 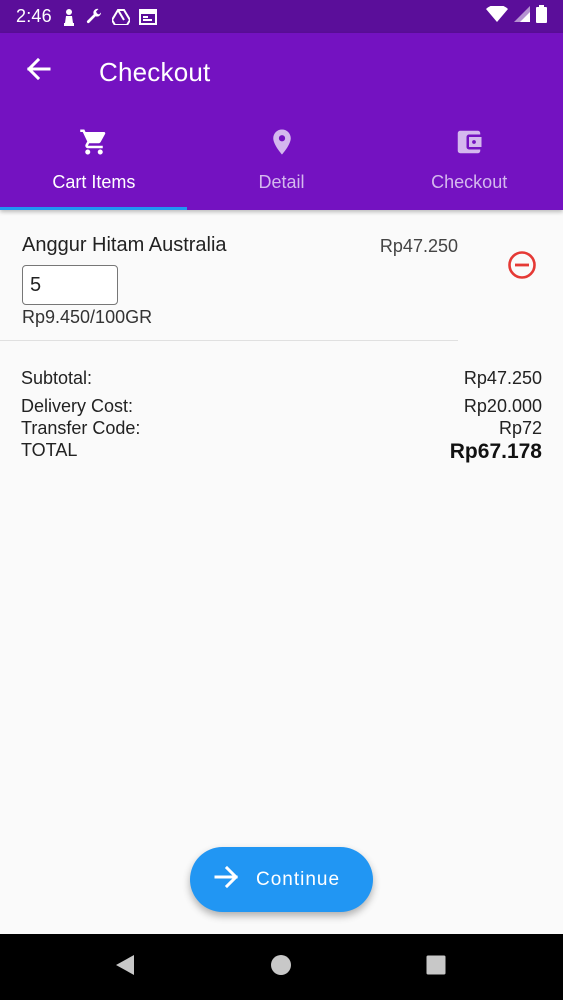 I want to click on tab-label-cart-items: Cart Items, so click(x=94, y=182).